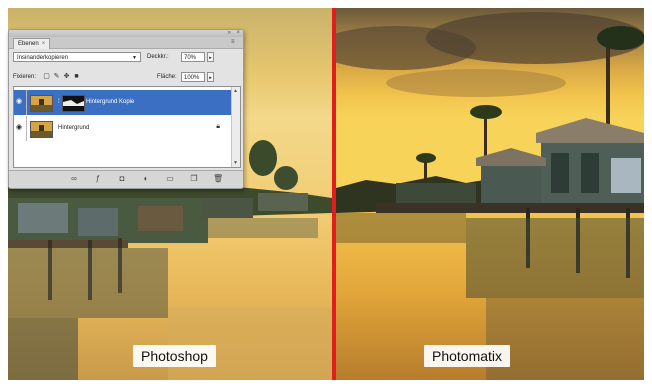 This screenshot has width=652, height=391. Describe the element at coordinates (193, 77) in the screenshot. I see `fill-input: 100%` at that location.